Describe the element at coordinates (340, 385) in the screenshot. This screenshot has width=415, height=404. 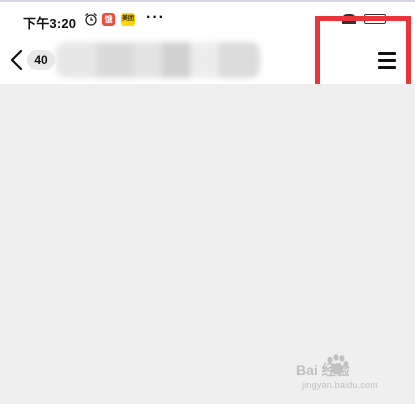
I see `watermark-url: jingyan.baidu.com` at that location.